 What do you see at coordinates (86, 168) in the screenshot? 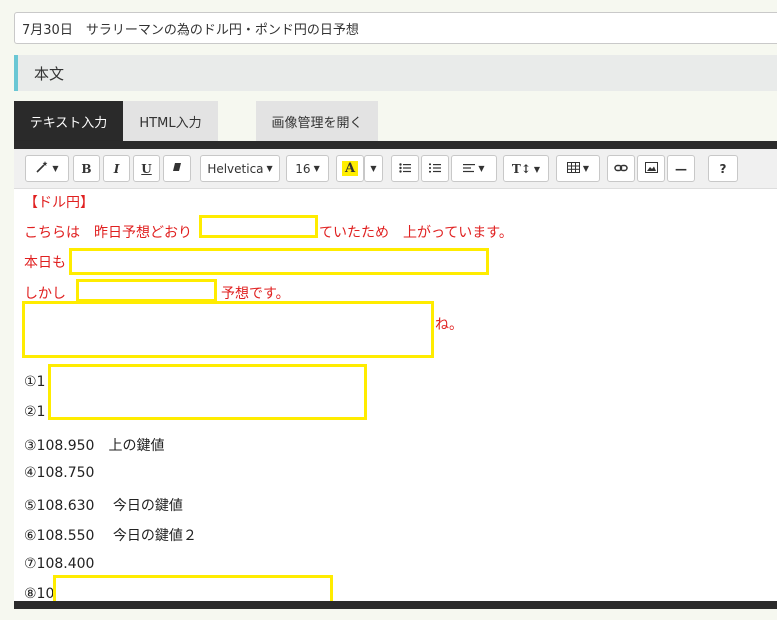
I see `bold-button: B` at bounding box center [86, 168].